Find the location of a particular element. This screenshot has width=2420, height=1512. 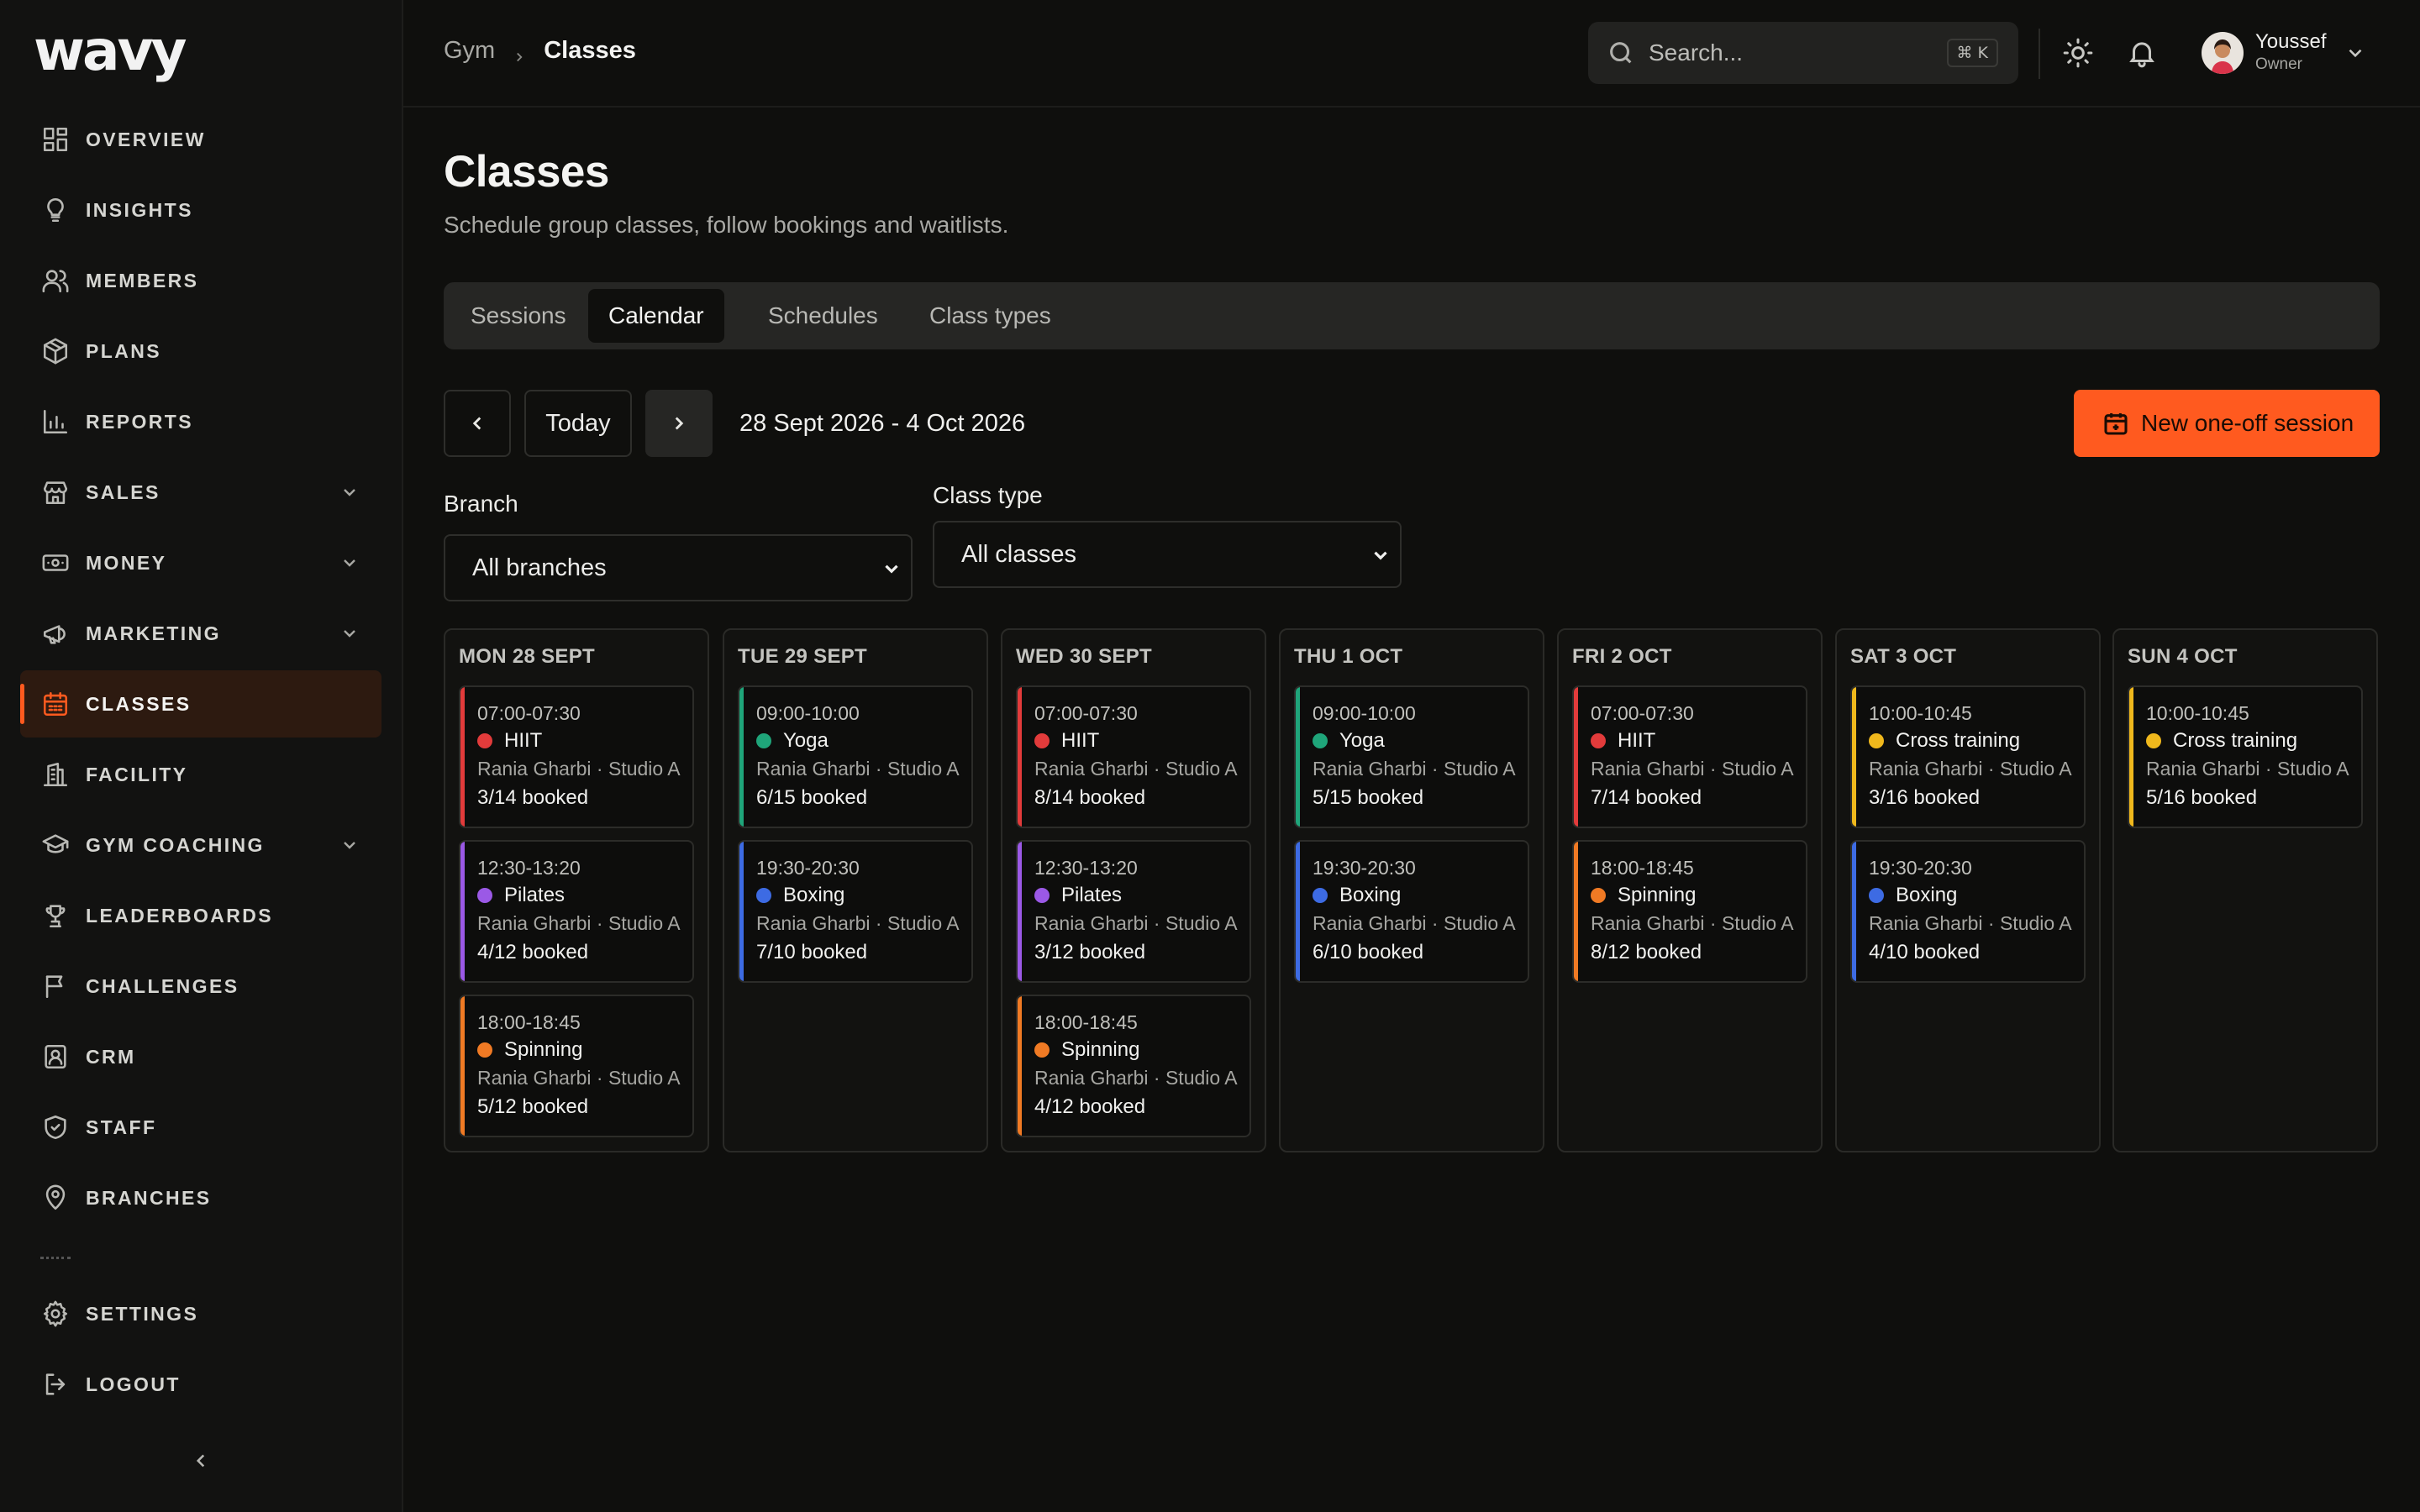

next-week-button is located at coordinates (679, 423).